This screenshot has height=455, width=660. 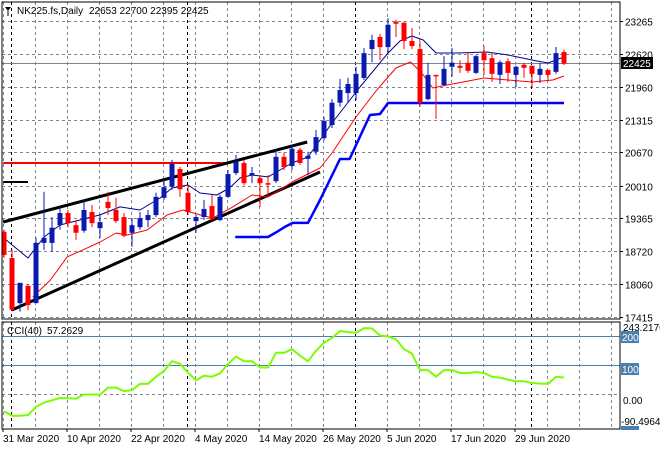 I want to click on time-tick-label: 22 Apr 2020, so click(x=158, y=439).